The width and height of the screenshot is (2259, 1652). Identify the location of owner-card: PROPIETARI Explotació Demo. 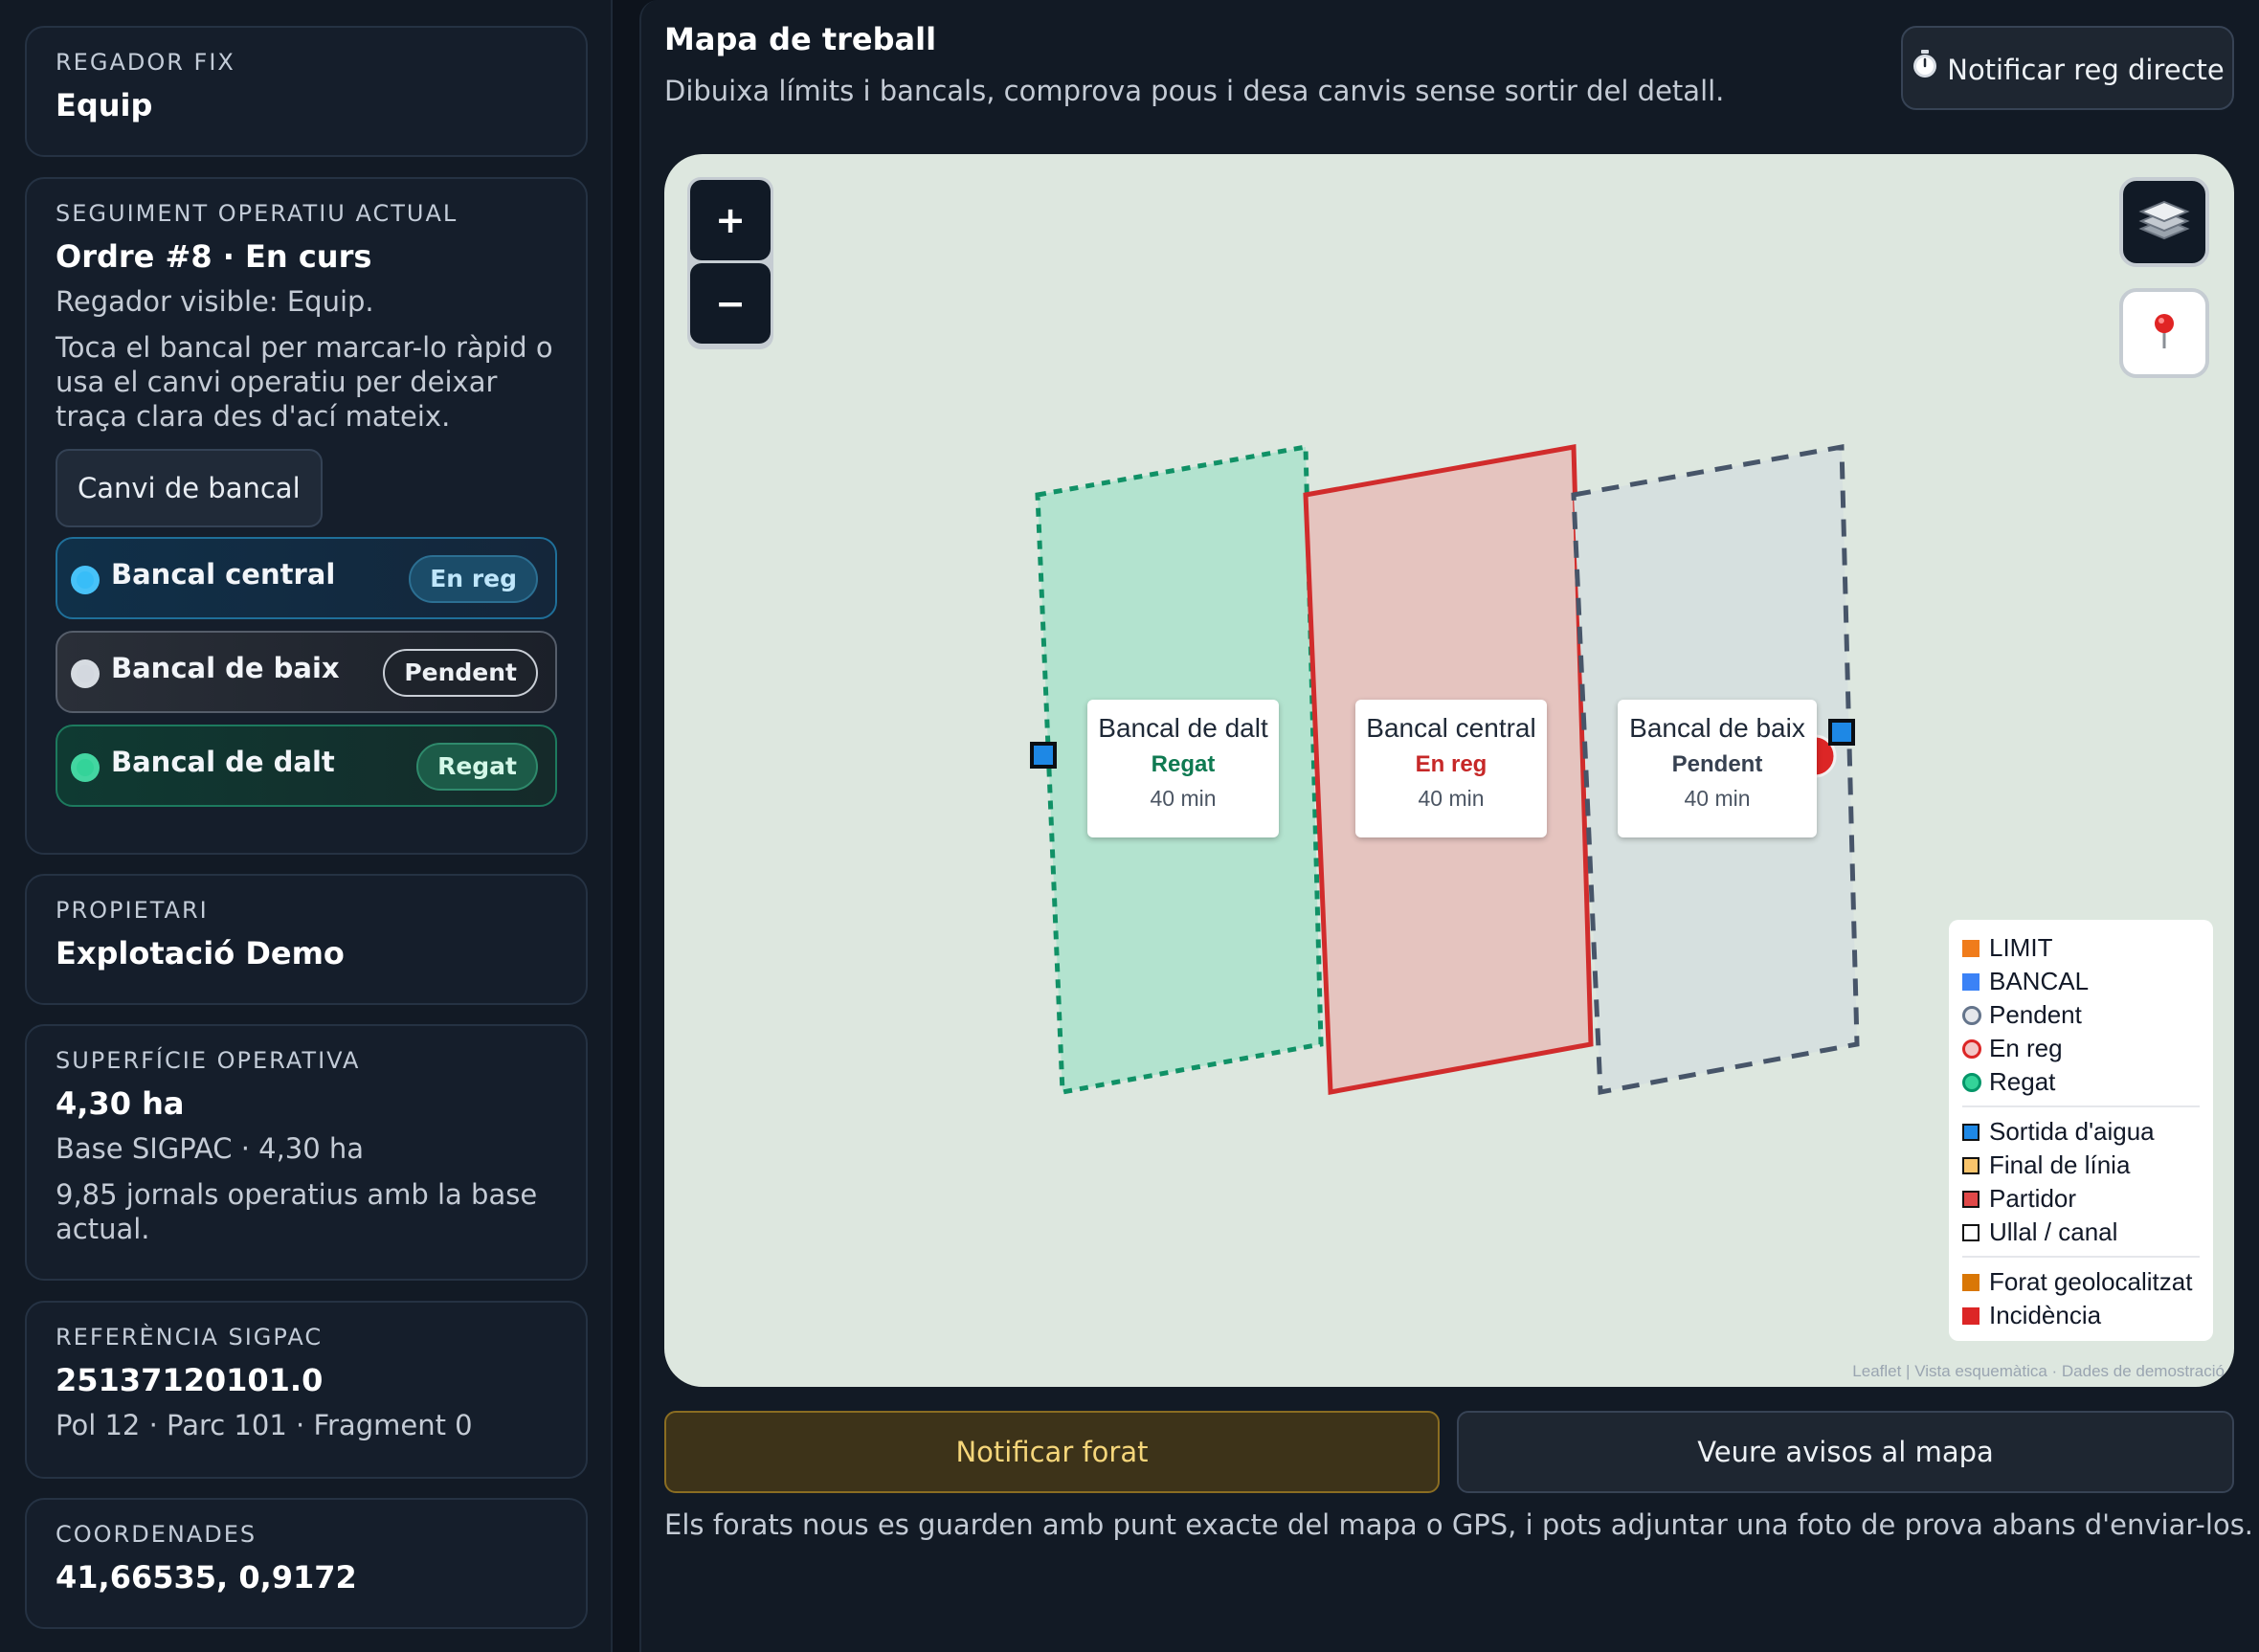
(306, 939).